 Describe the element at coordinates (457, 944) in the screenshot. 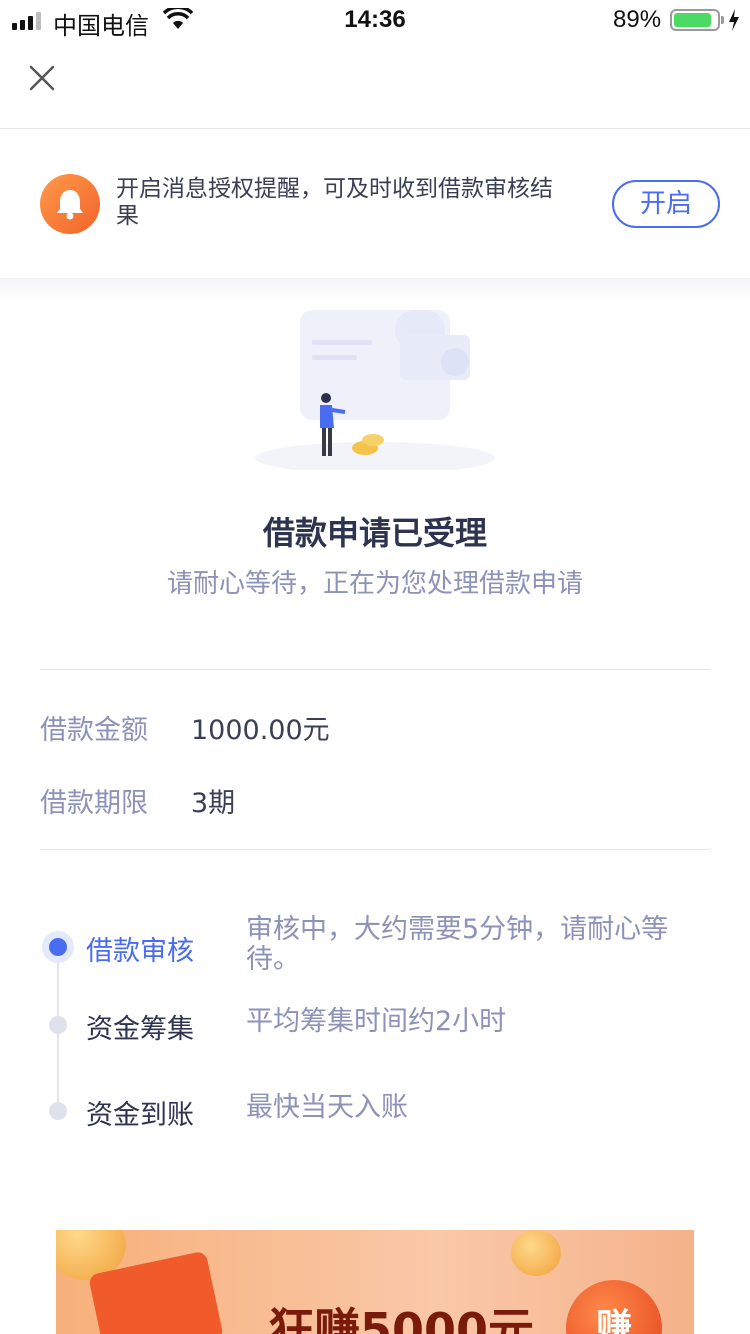

I see `step-description: 审核中，大约需要5分钟，请耐心等待。` at that location.